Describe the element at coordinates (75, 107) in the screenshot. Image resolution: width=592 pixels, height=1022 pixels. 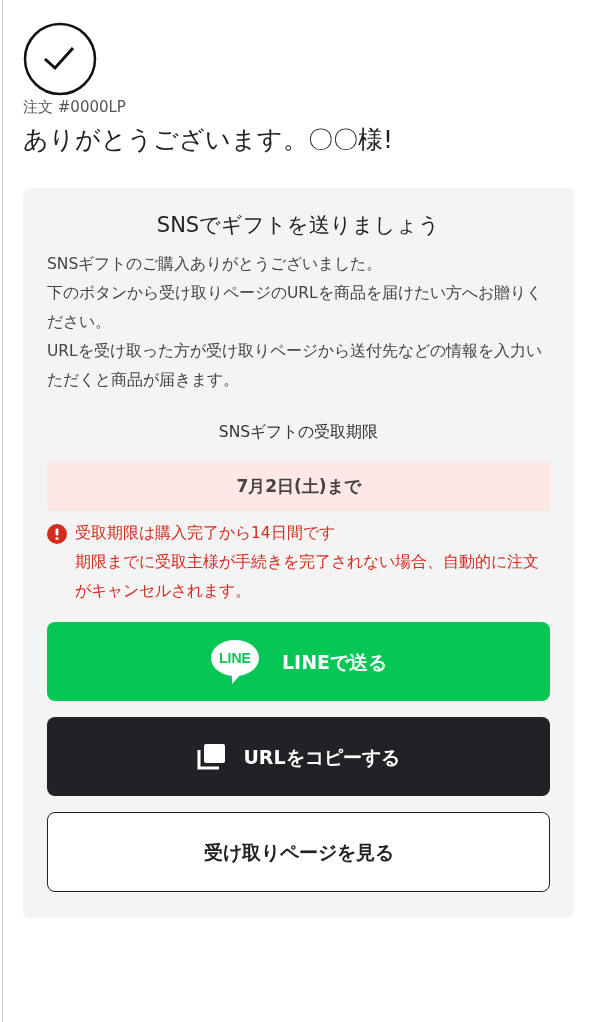
I see `order-number: 注文 #0000LP` at that location.